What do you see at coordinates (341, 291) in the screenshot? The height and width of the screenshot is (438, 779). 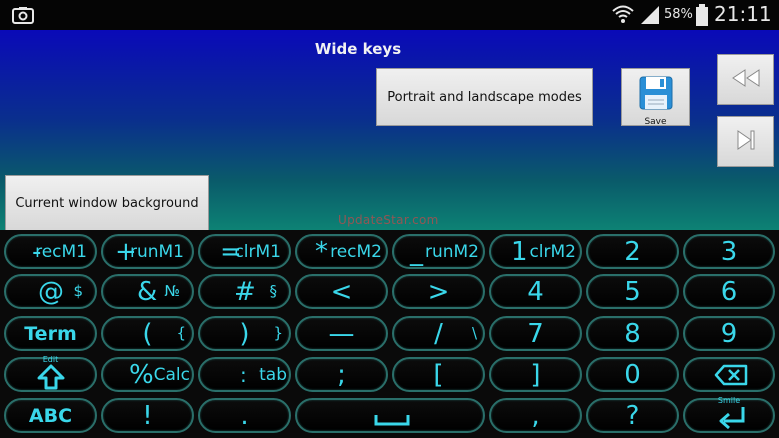 I see `key-less-than: <` at bounding box center [341, 291].